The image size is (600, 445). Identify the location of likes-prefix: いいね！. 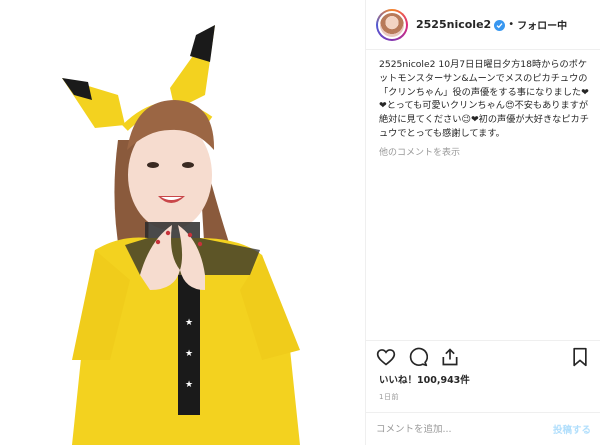
(398, 380).